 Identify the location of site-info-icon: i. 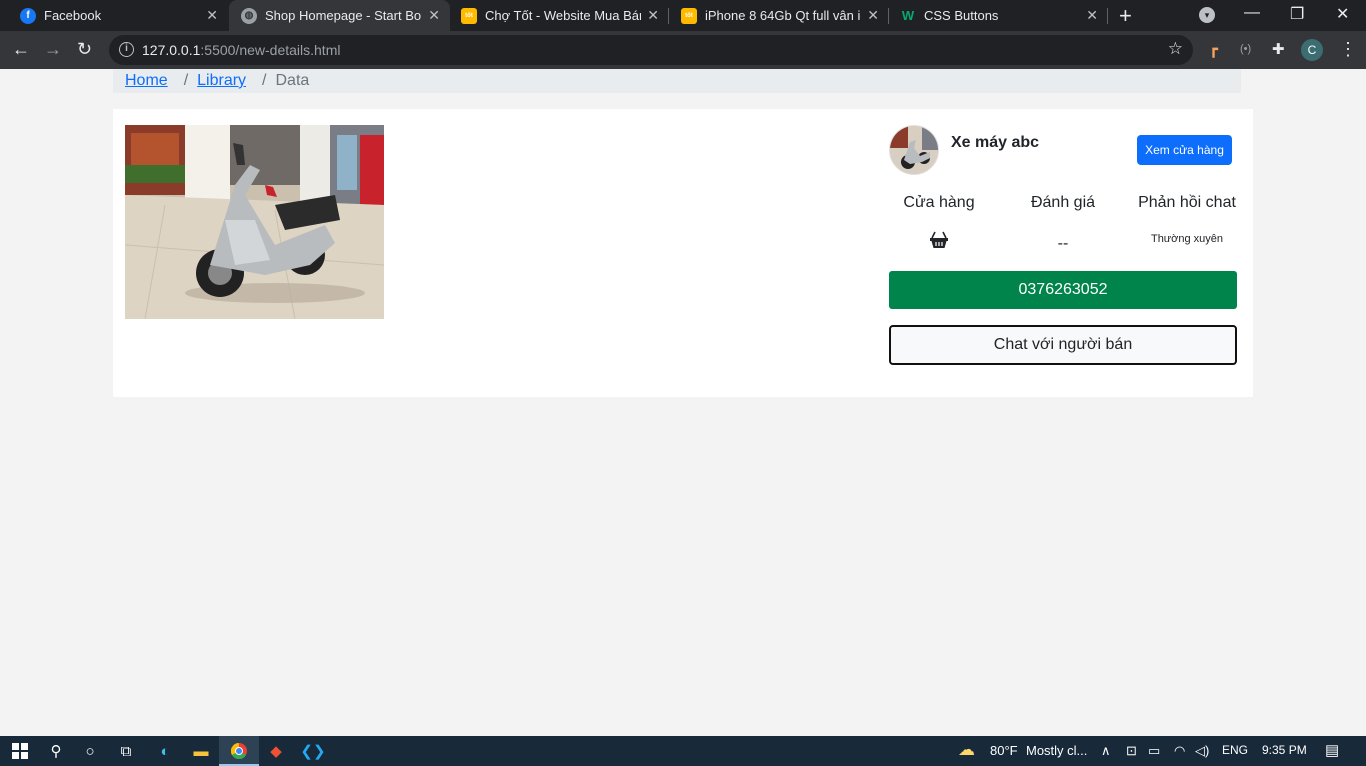
(126, 49).